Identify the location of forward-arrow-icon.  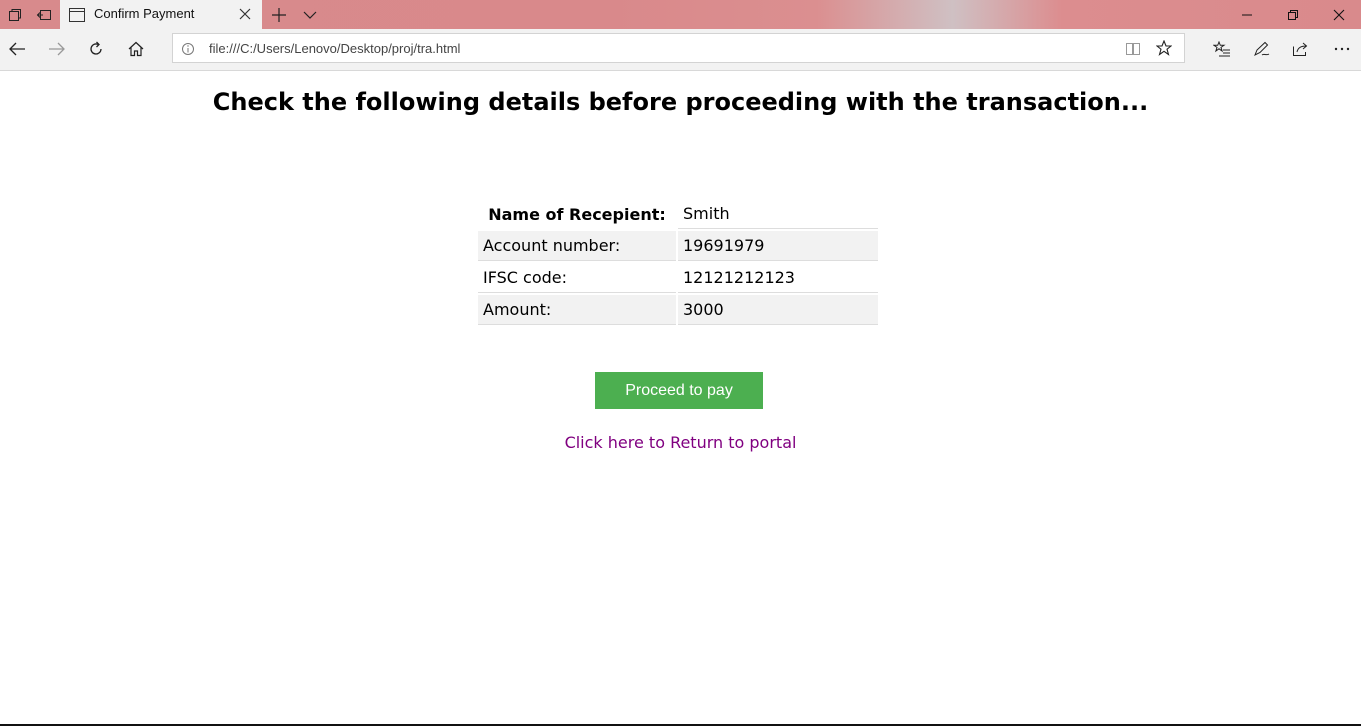
(57, 49).